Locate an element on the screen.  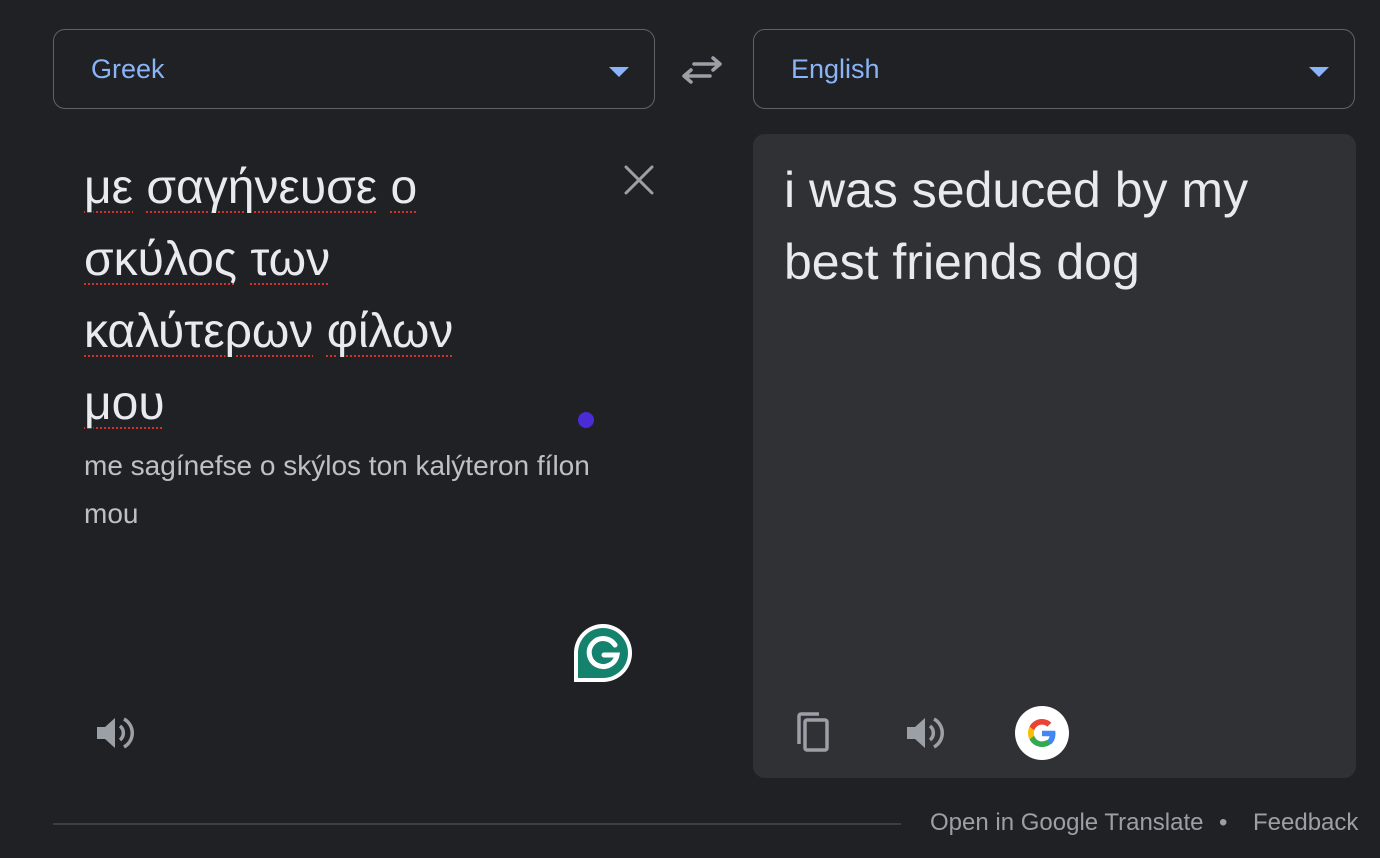
feedback-link: Feedback is located at coordinates (1305, 823).